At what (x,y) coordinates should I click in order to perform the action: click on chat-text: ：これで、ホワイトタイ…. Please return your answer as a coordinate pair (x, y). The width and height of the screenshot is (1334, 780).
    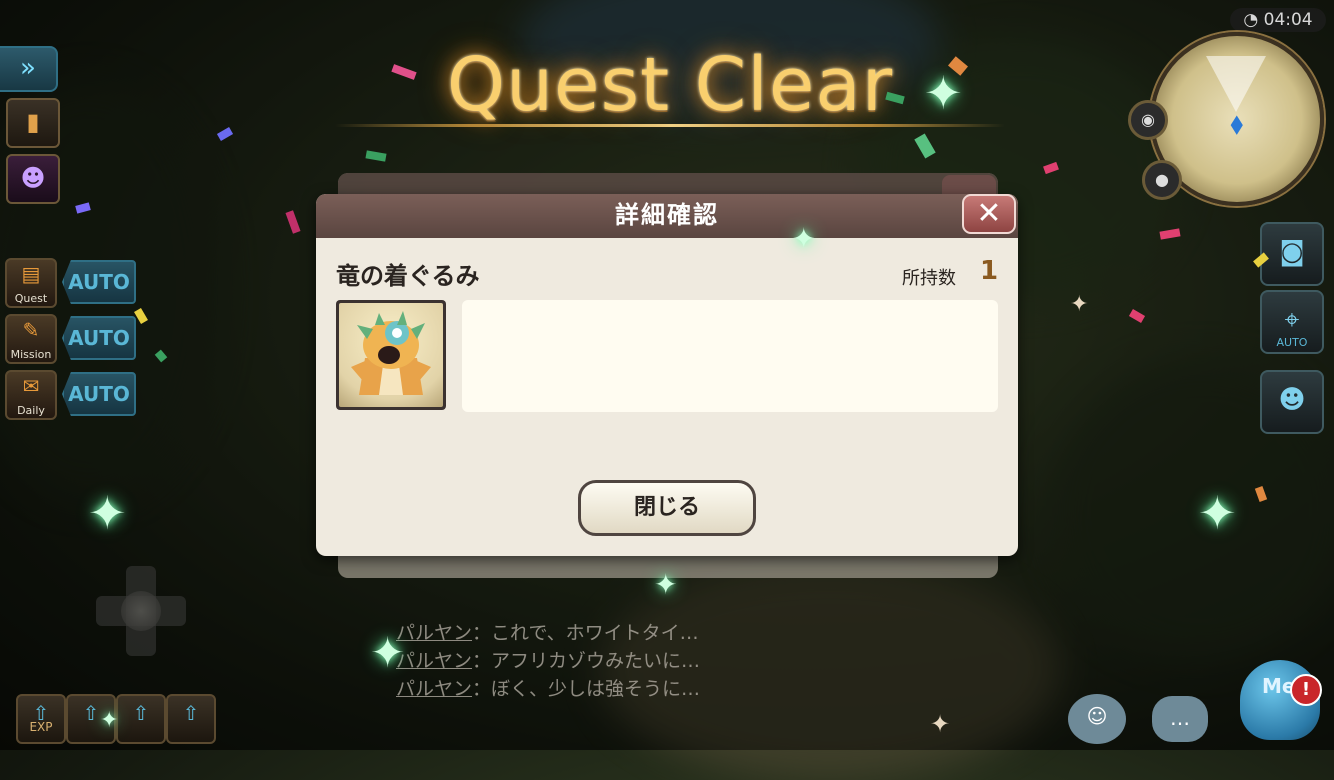
    Looking at the image, I should click on (585, 633).